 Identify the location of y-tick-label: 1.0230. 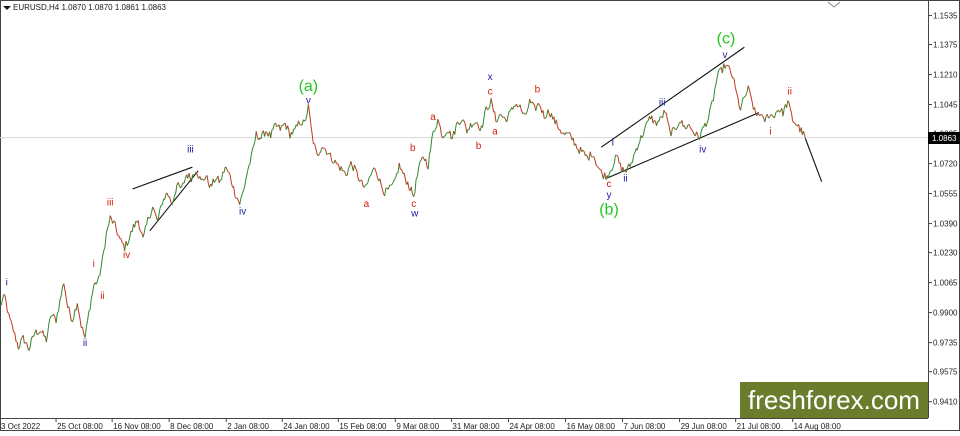
(945, 253).